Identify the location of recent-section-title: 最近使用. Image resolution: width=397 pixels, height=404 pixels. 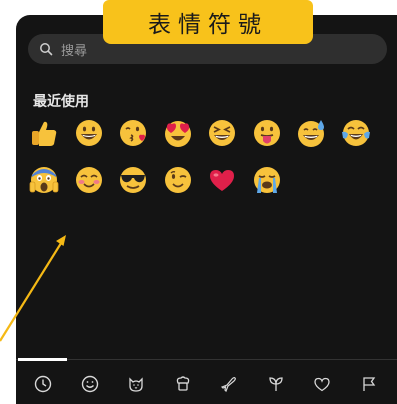
(61, 102).